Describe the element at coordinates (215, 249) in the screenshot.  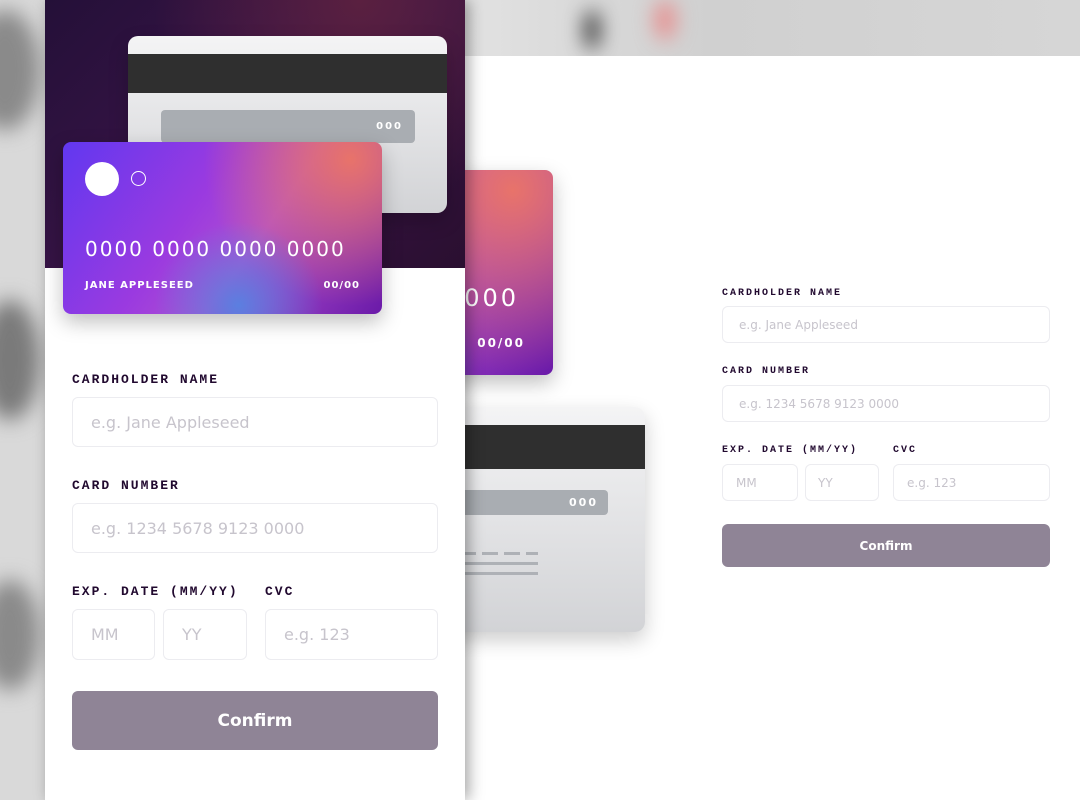
I see `card-number: 0000 0000 0000 0000` at that location.